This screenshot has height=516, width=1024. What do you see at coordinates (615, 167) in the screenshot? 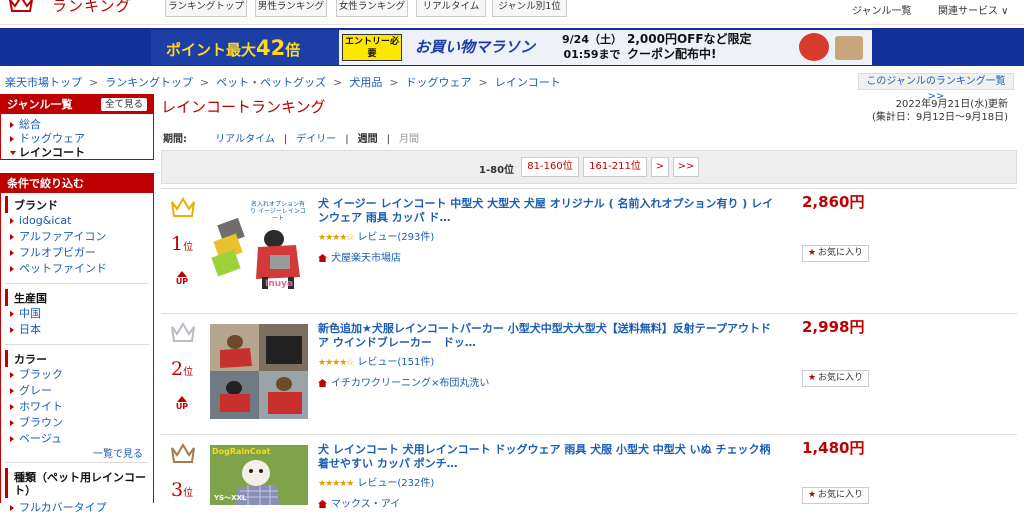
I see `pager-161-211: 161-211位` at bounding box center [615, 167].